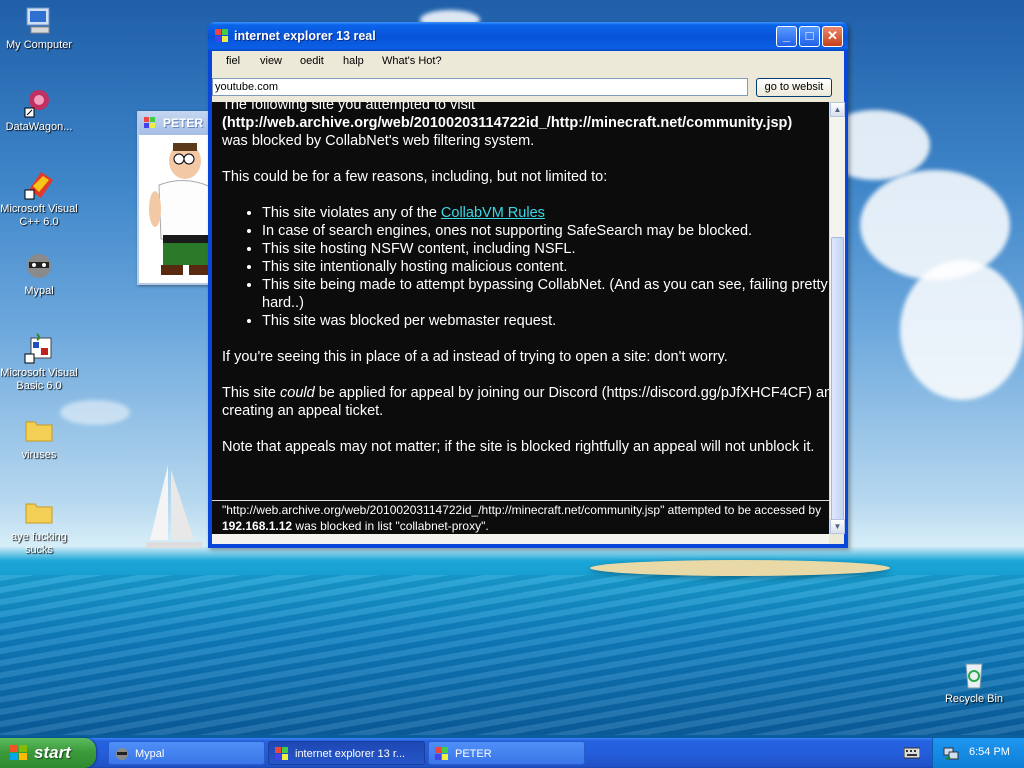 The image size is (1024, 768). What do you see at coordinates (951, 753) in the screenshot?
I see `network-icon` at bounding box center [951, 753].